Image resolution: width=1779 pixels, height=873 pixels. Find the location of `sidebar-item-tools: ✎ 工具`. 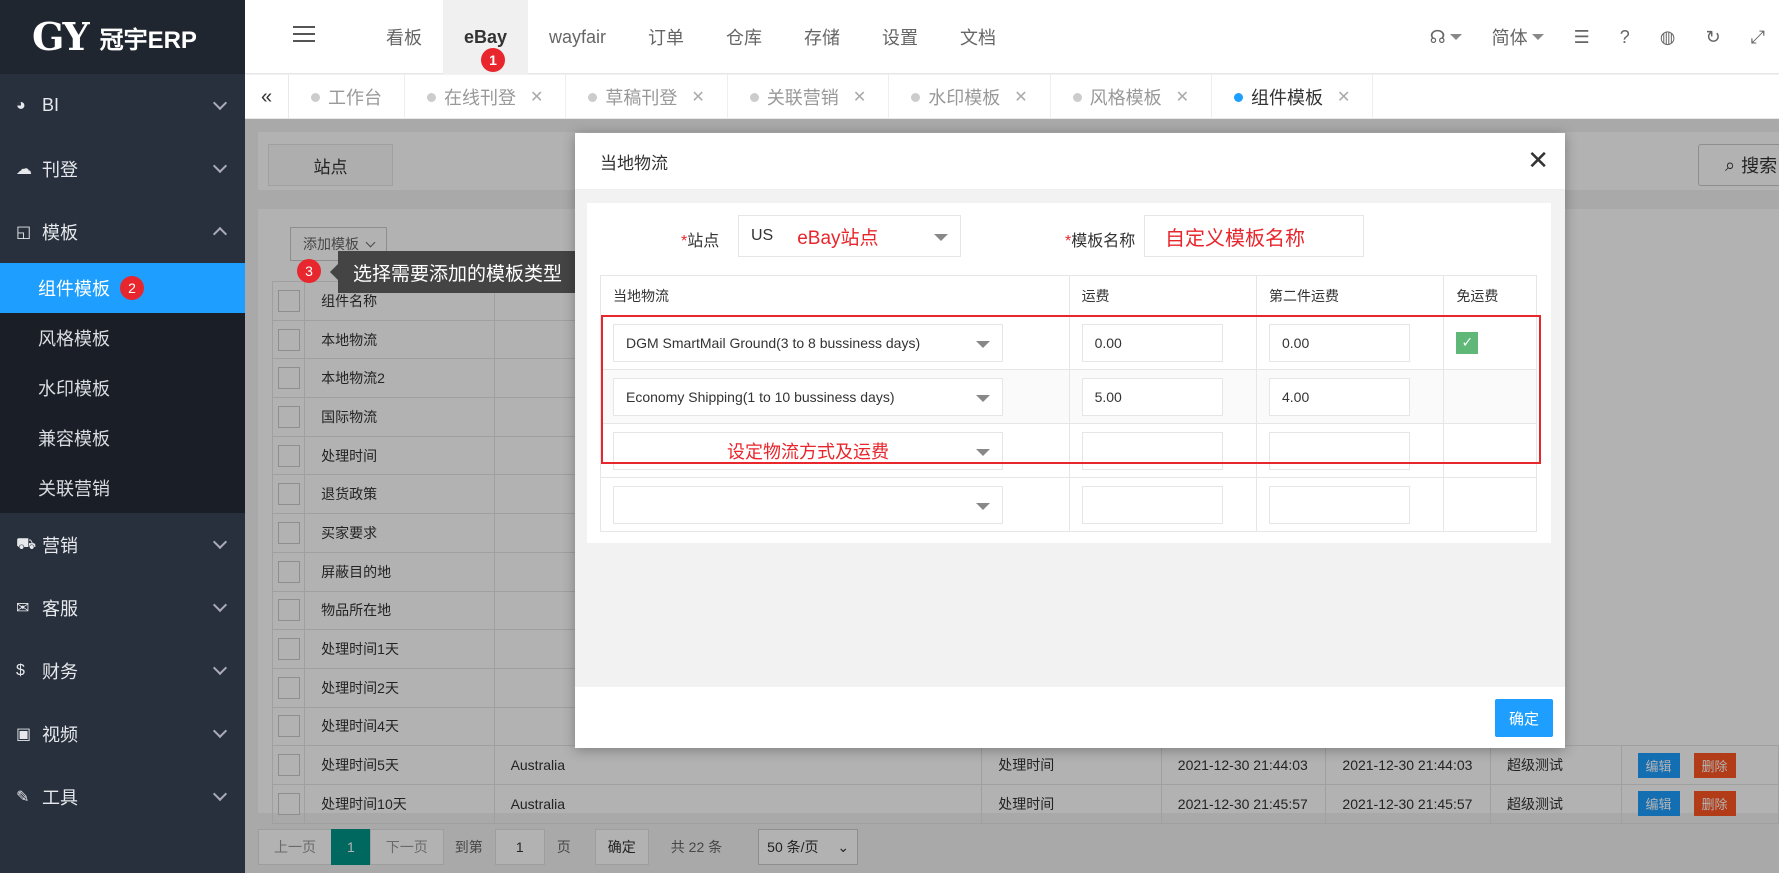

sidebar-item-tools: ✎ 工具 is located at coordinates (122, 796).